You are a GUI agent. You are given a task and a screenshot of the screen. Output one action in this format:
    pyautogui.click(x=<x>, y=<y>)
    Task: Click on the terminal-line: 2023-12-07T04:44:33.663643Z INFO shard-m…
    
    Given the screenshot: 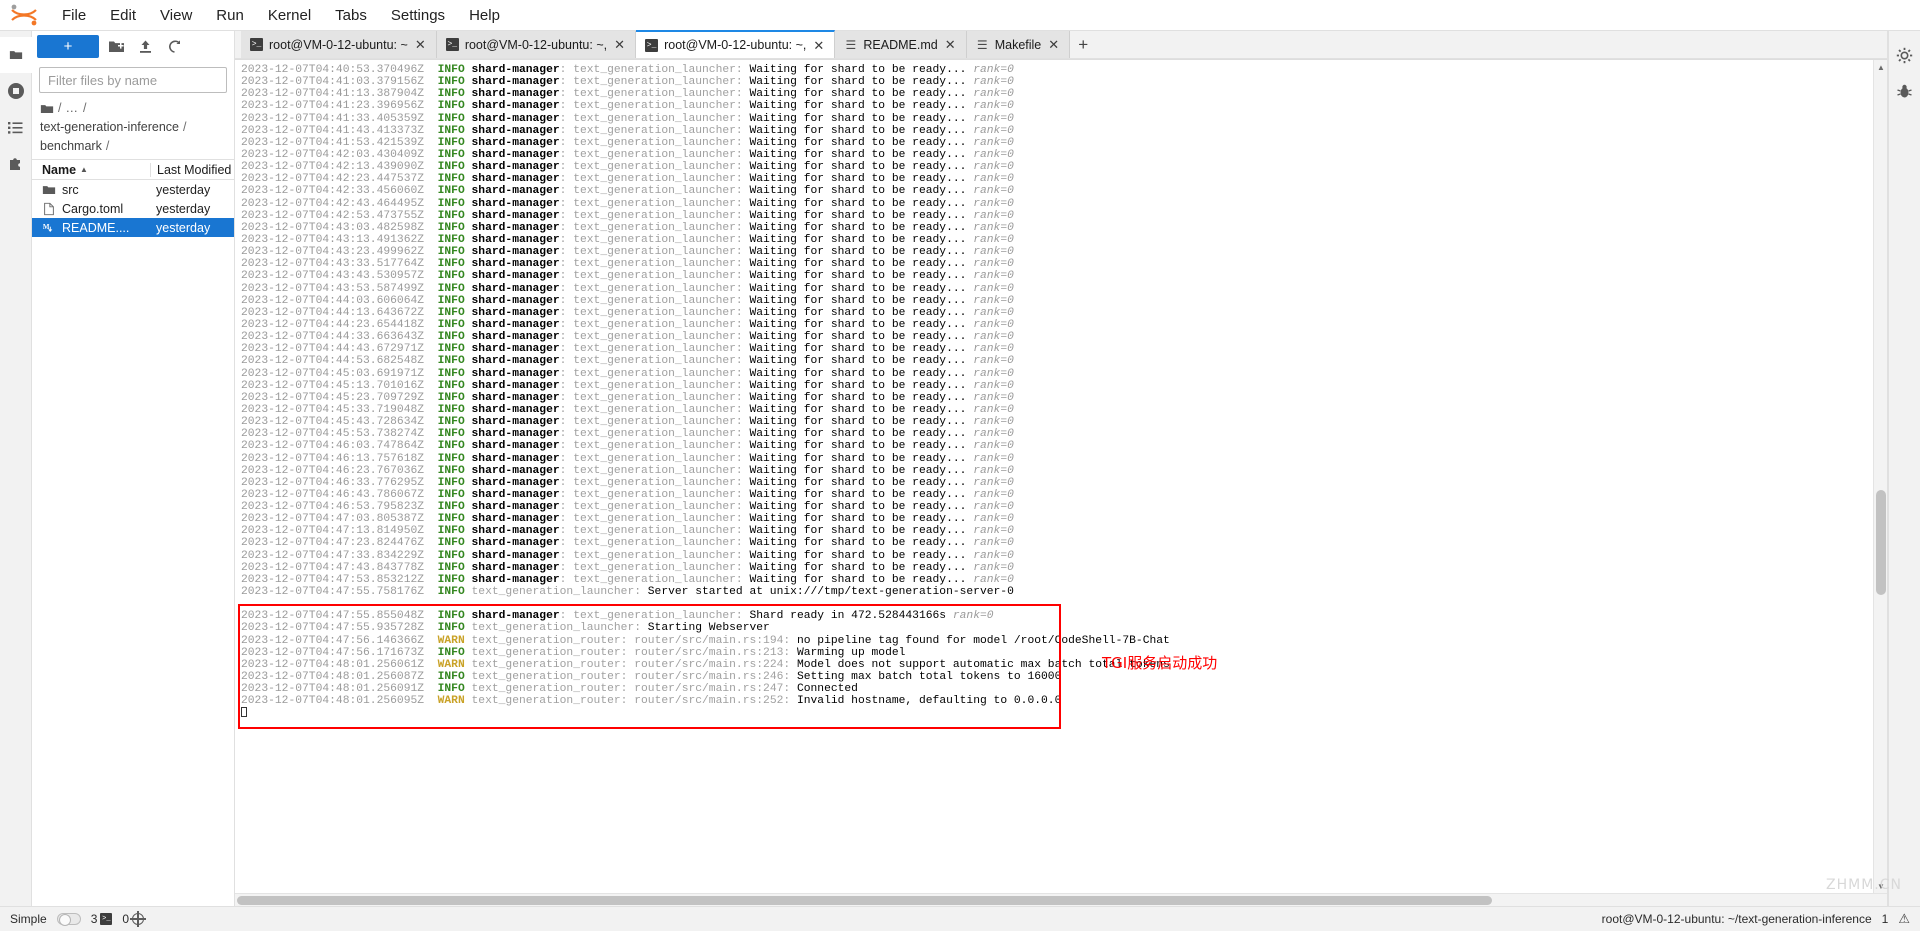 What is the action you would take?
    pyautogui.click(x=627, y=337)
    